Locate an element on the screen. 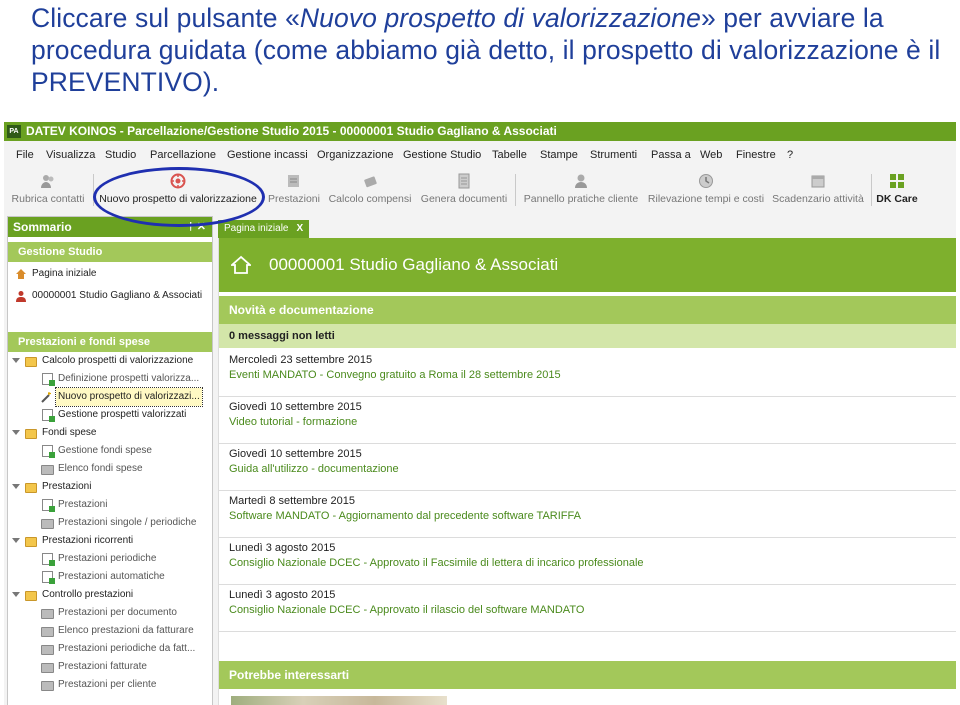  user-icon is located at coordinates (21, 296).